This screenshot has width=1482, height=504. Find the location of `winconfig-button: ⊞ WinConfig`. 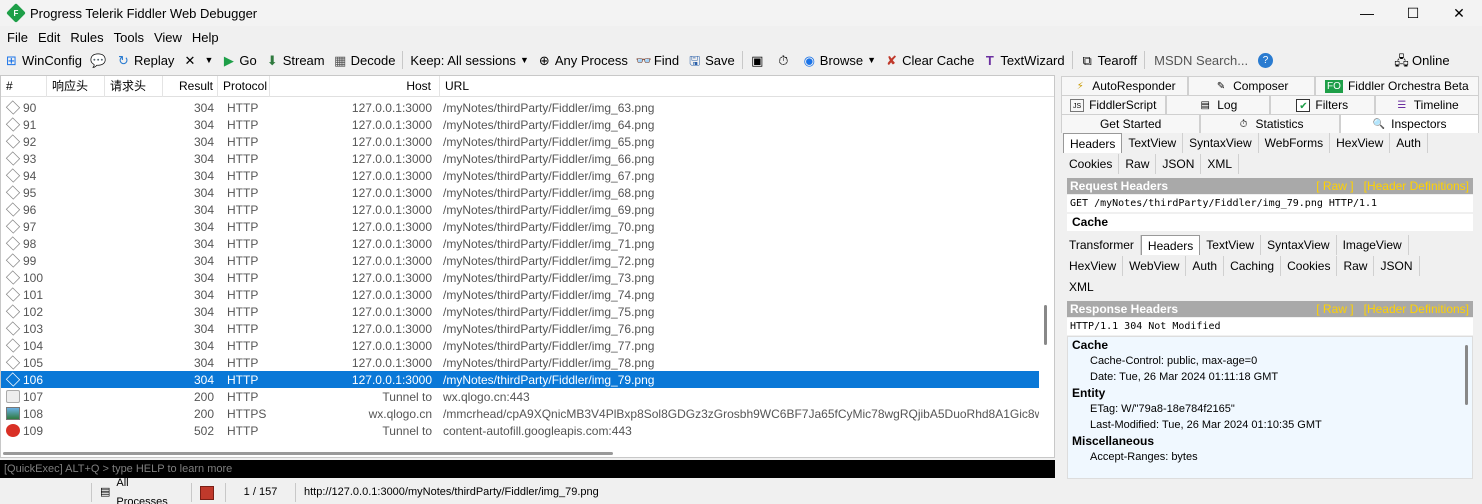

winconfig-button: ⊞ WinConfig is located at coordinates (43, 60).